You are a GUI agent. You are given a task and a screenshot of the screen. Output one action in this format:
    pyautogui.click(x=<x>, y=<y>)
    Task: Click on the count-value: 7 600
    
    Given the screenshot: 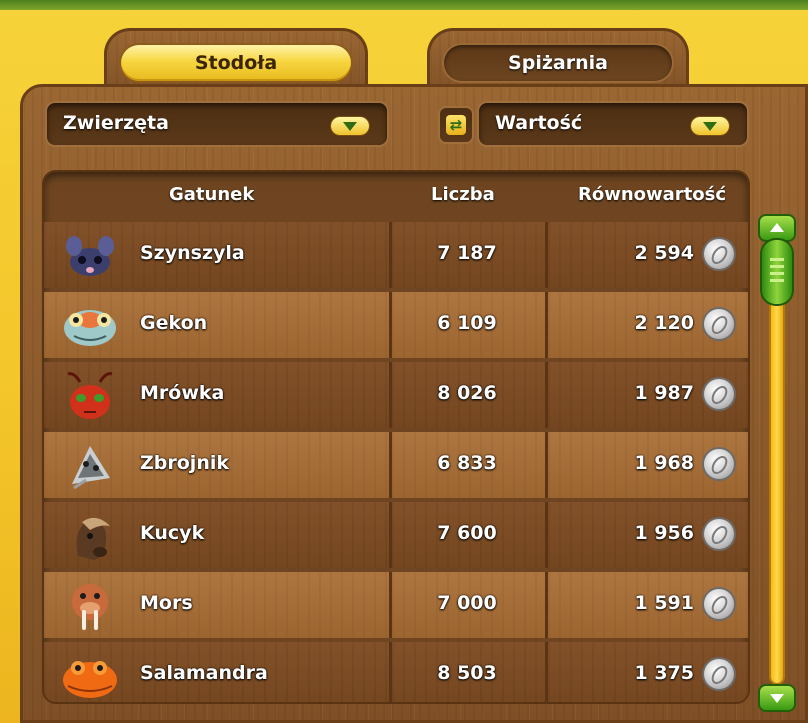 What is the action you would take?
    pyautogui.click(x=467, y=533)
    